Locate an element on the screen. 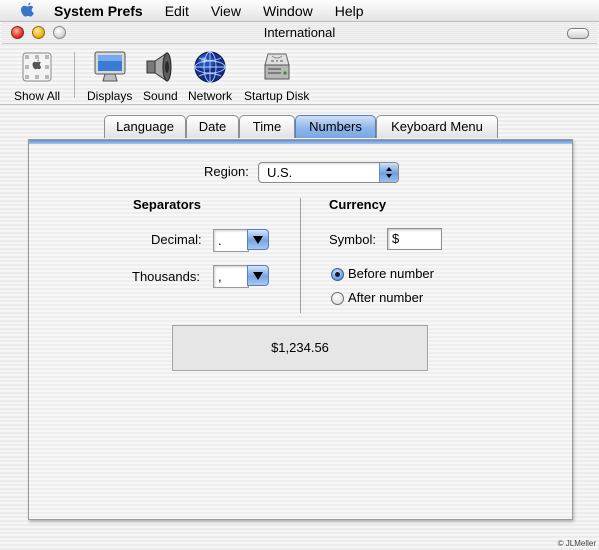  menu-view: View is located at coordinates (226, 11).